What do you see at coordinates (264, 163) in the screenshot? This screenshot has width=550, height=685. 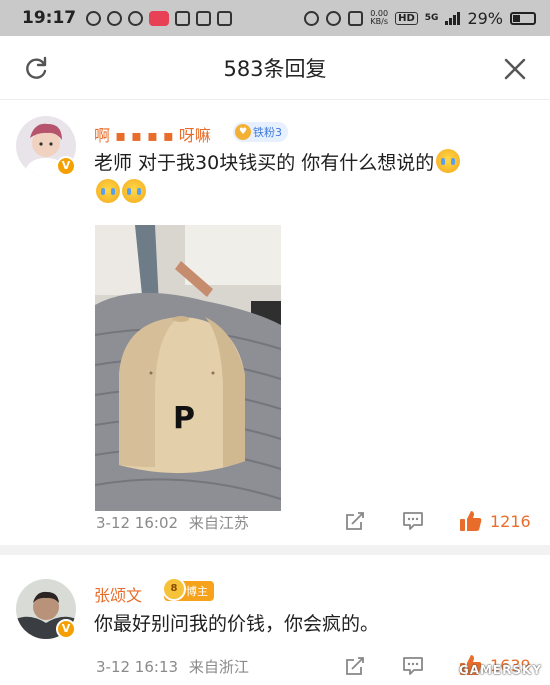 I see `comment-text-line: 老师 对于我30块钱买的 你有什么想说的` at bounding box center [264, 163].